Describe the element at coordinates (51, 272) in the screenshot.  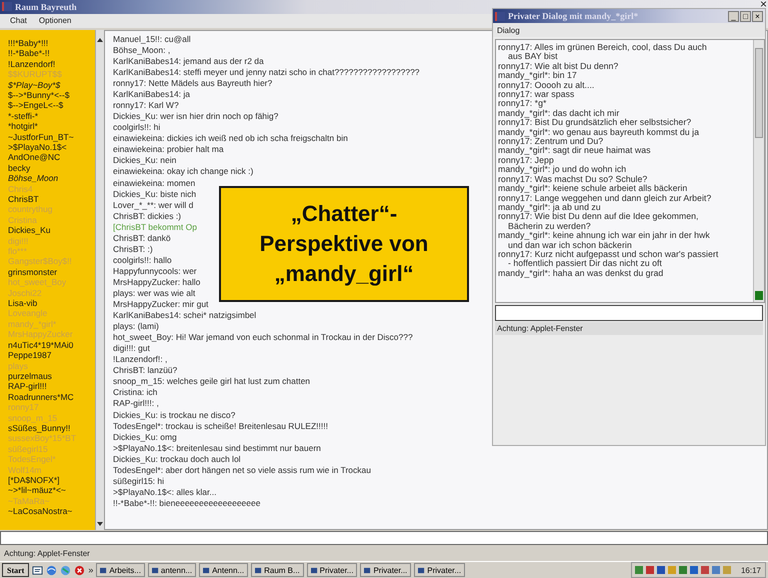
I see `user-name: grinsmonster` at that location.